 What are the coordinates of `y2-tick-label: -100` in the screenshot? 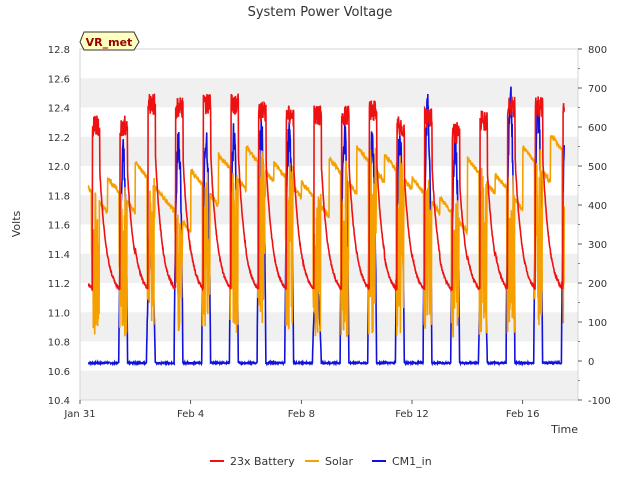 It's located at (599, 401).